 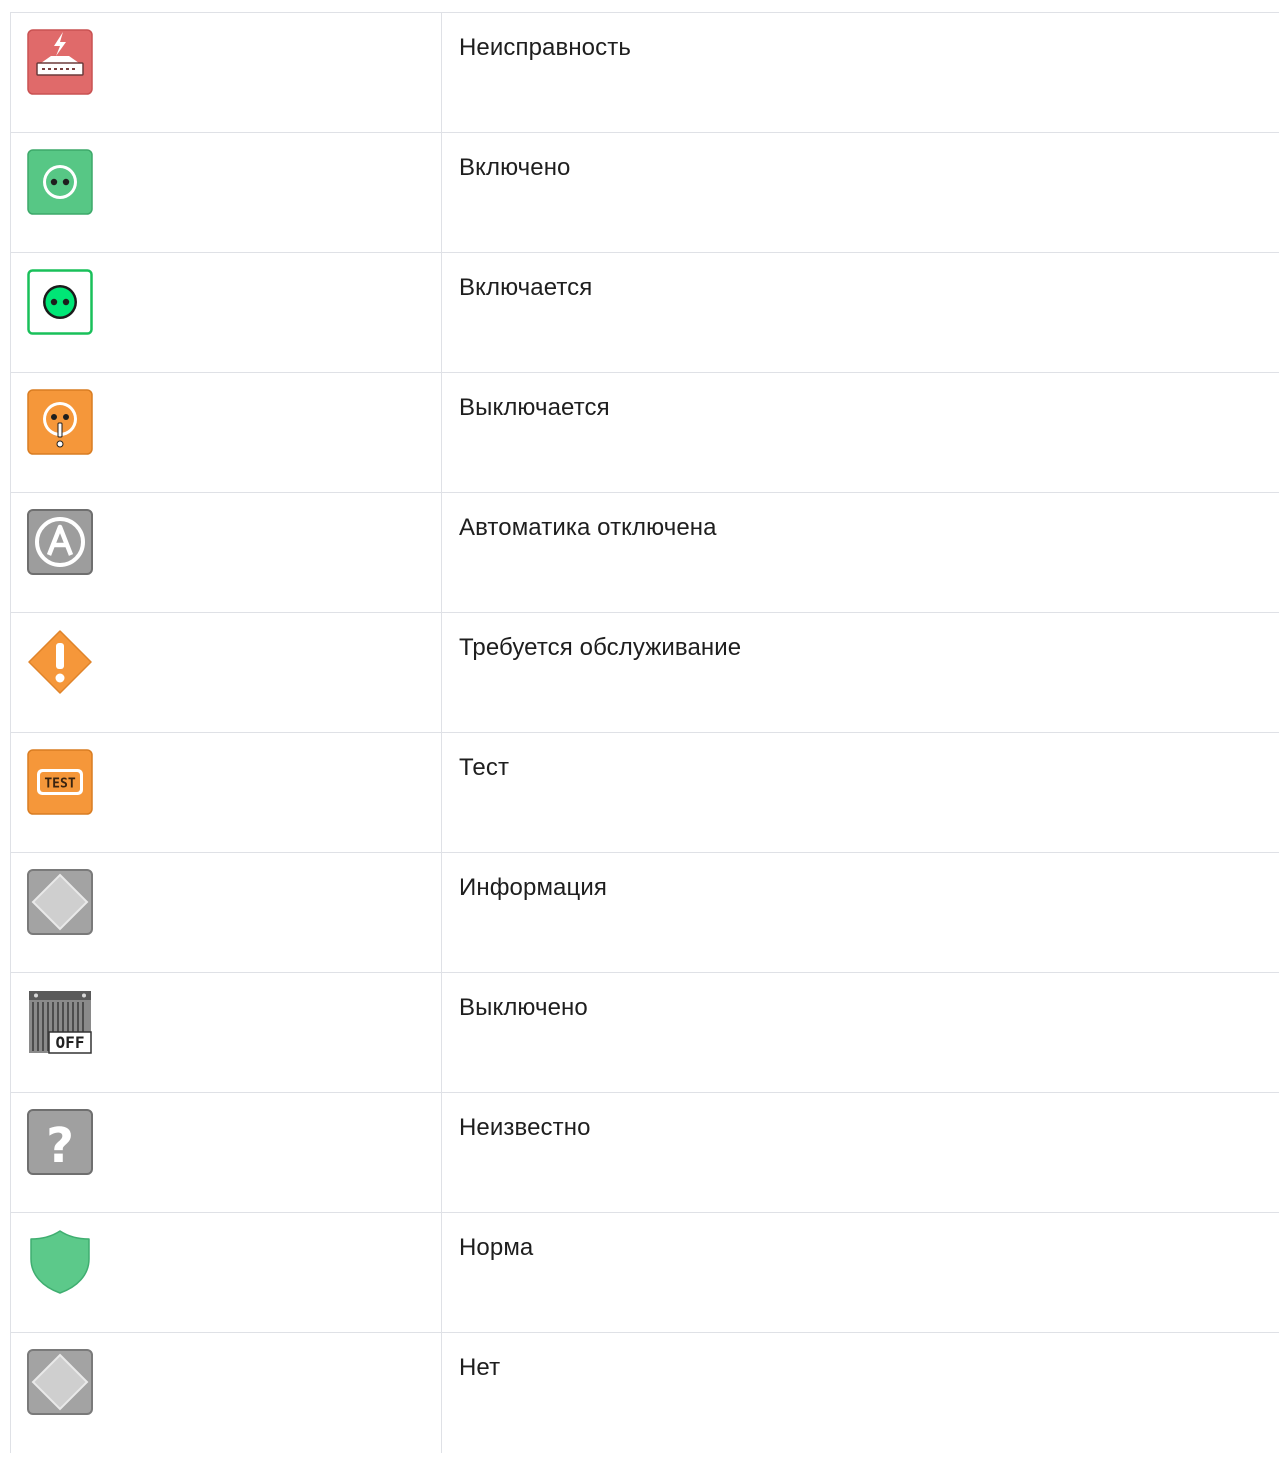 I want to click on turning-off-icon, so click(x=60, y=422).